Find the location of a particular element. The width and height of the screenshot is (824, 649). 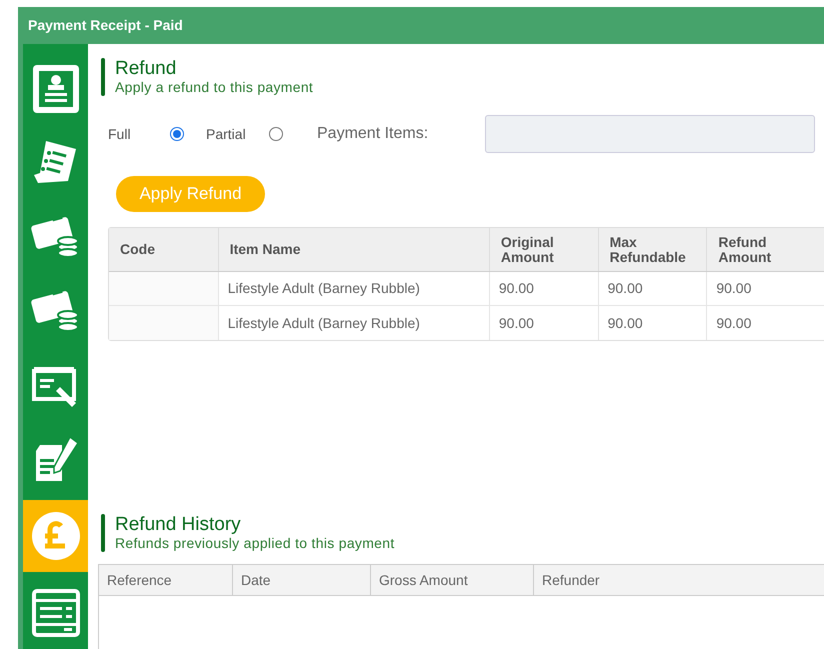

column-header: Item Name is located at coordinates (354, 249).